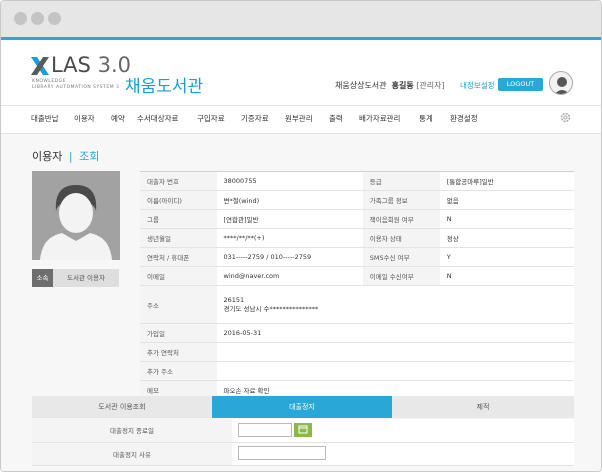  What do you see at coordinates (89, 156) in the screenshot?
I see `breadcrumb-current: 조회` at bounding box center [89, 156].